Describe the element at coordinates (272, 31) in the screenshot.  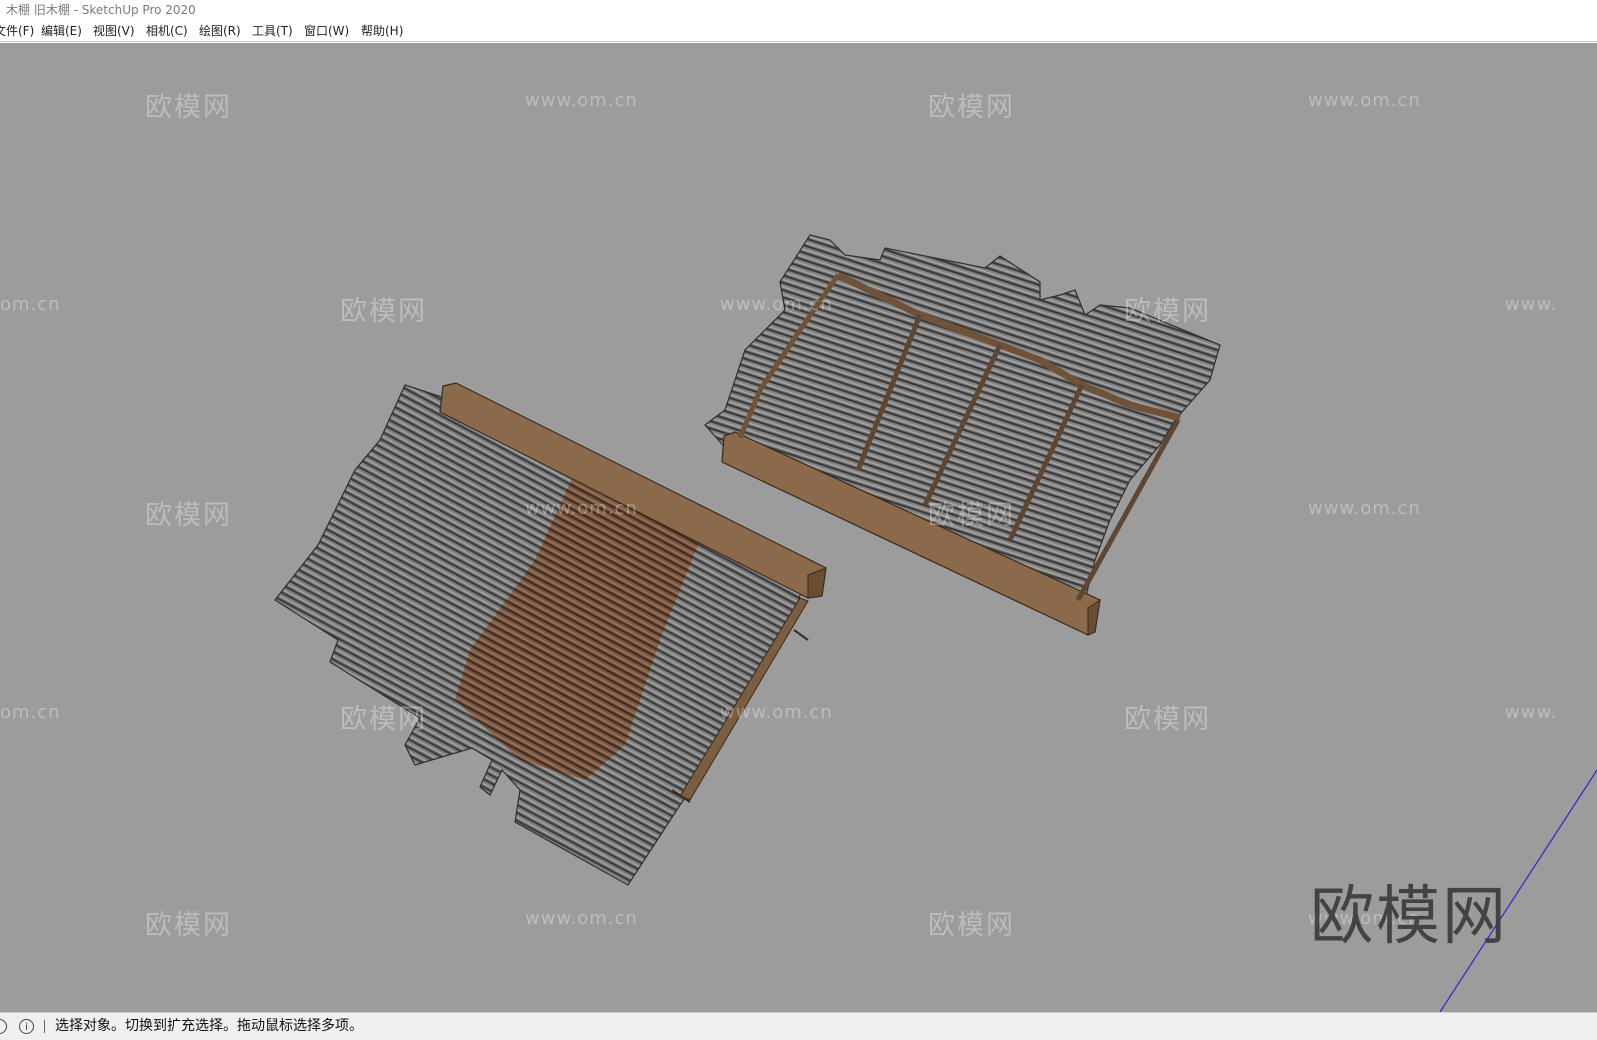
I see `menu-tools: 工具(T)` at that location.